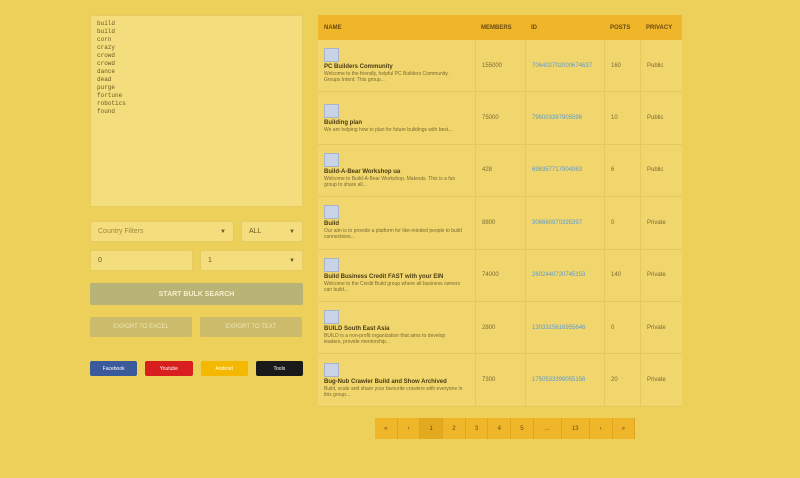  What do you see at coordinates (575, 428) in the screenshot?
I see `page-button: 13` at bounding box center [575, 428].